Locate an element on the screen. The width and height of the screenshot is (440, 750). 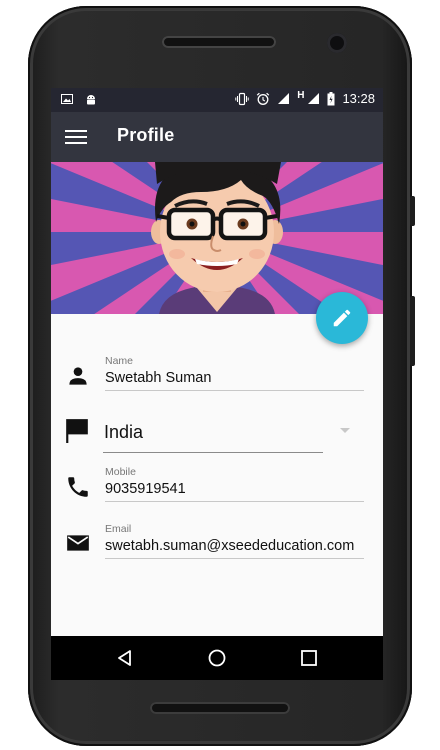
alarm-icon is located at coordinates (263, 98).